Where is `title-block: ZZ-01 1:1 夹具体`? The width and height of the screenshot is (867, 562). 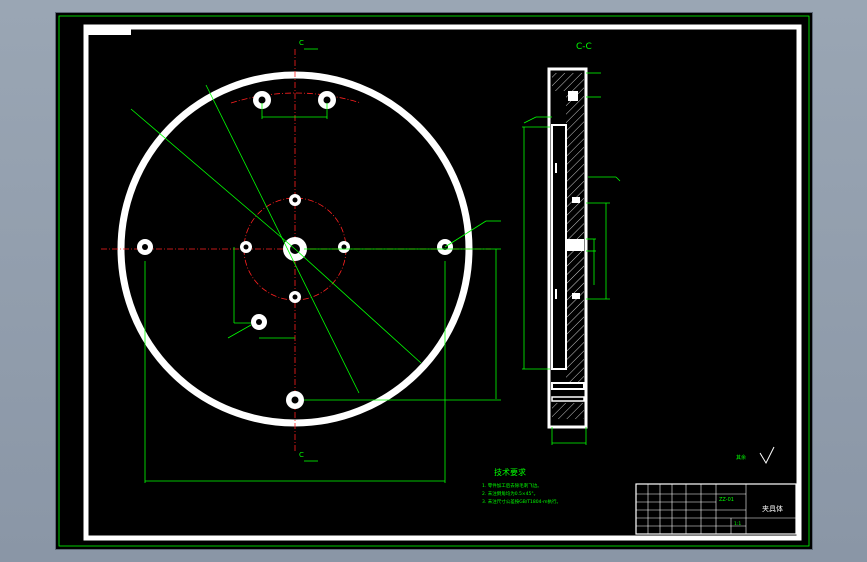
title-block: ZZ-01 1:1 夹具体 is located at coordinates (716, 509).